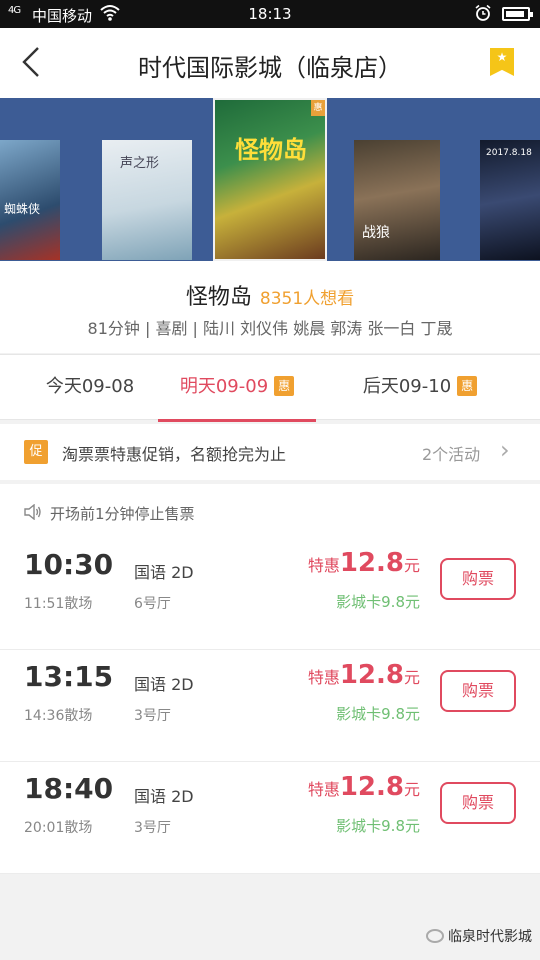 The height and width of the screenshot is (960, 540). Describe the element at coordinates (517, 14) in the screenshot. I see `battery-icon` at that location.